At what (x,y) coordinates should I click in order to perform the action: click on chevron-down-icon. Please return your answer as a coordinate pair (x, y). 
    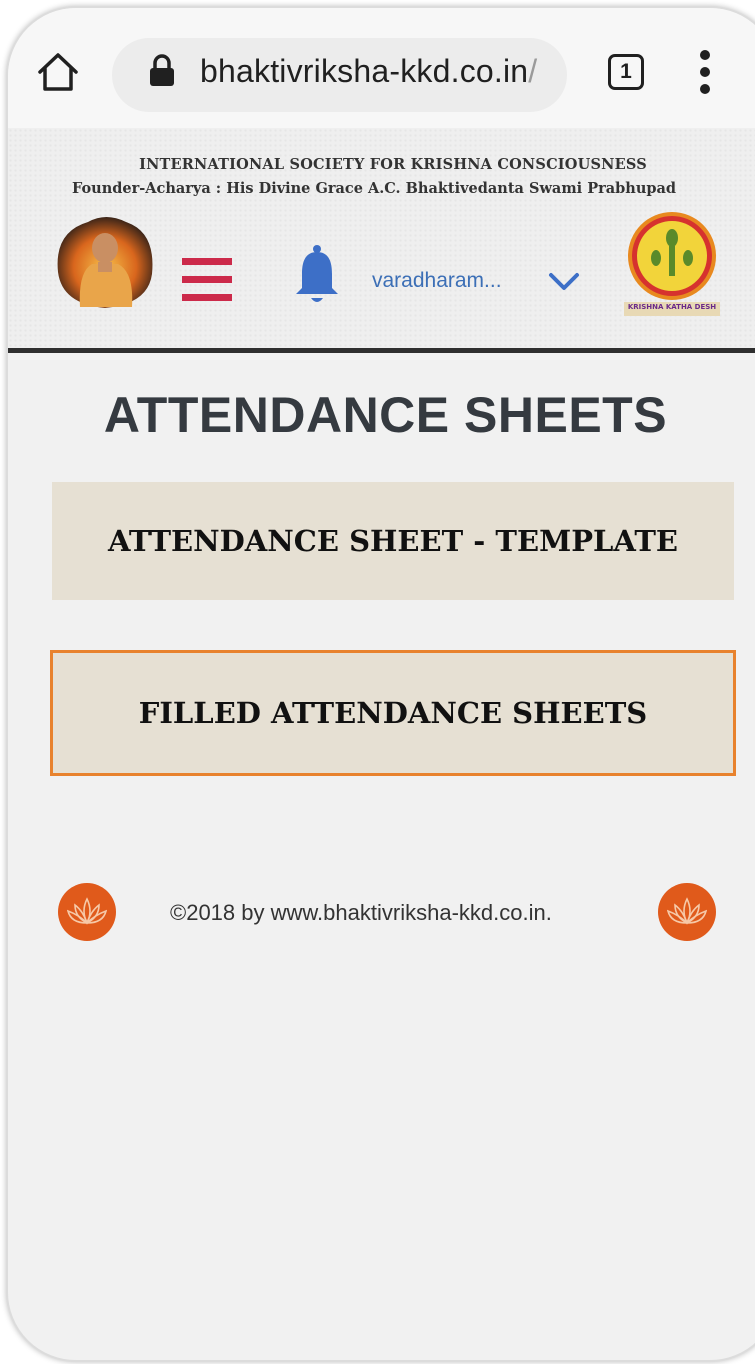
    Looking at the image, I should click on (564, 282).